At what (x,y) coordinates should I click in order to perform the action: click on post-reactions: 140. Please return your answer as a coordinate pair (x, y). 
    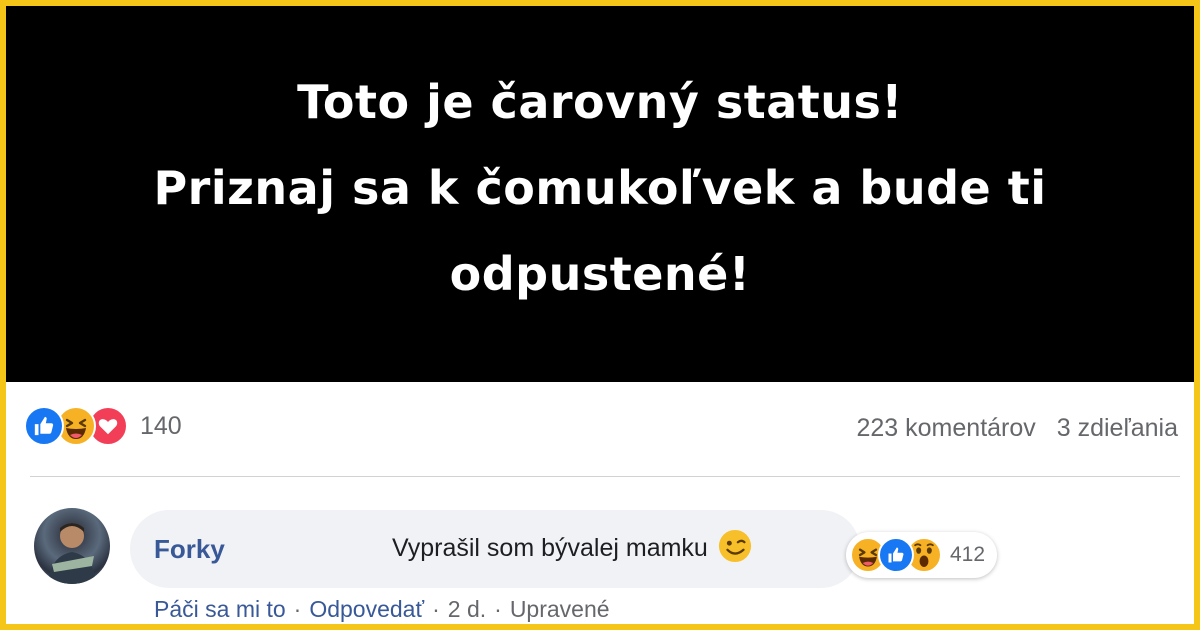
    Looking at the image, I should click on (103, 426).